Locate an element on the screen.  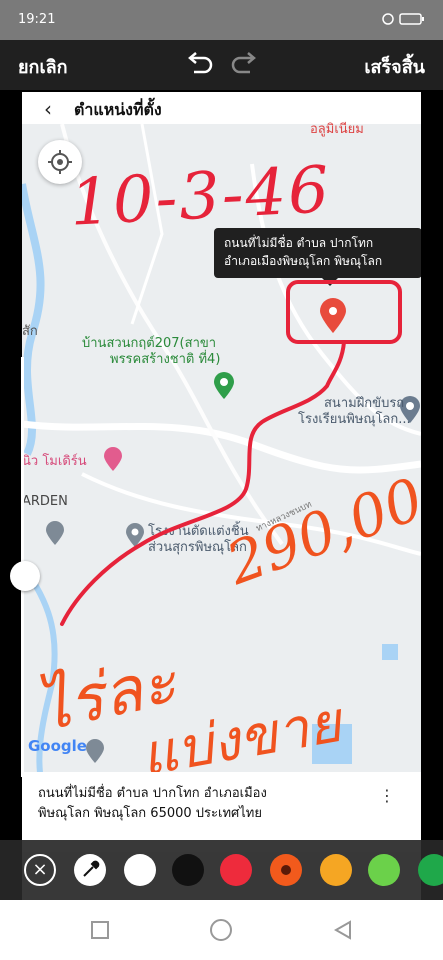
eyedropper-icon is located at coordinates (91, 868).